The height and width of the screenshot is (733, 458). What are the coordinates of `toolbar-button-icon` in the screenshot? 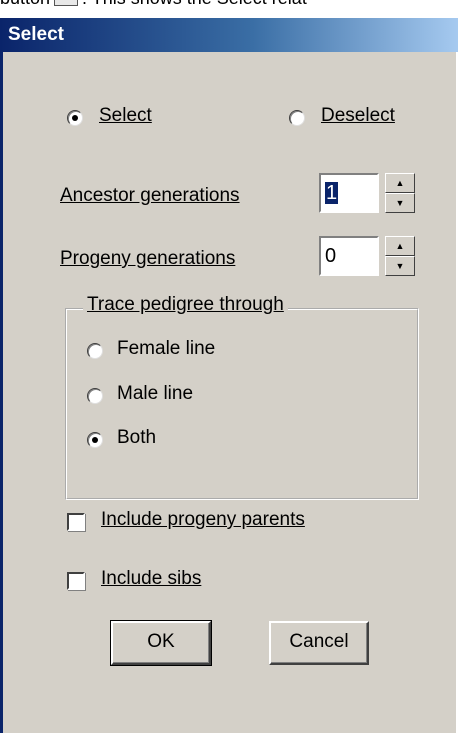 It's located at (66, 3).